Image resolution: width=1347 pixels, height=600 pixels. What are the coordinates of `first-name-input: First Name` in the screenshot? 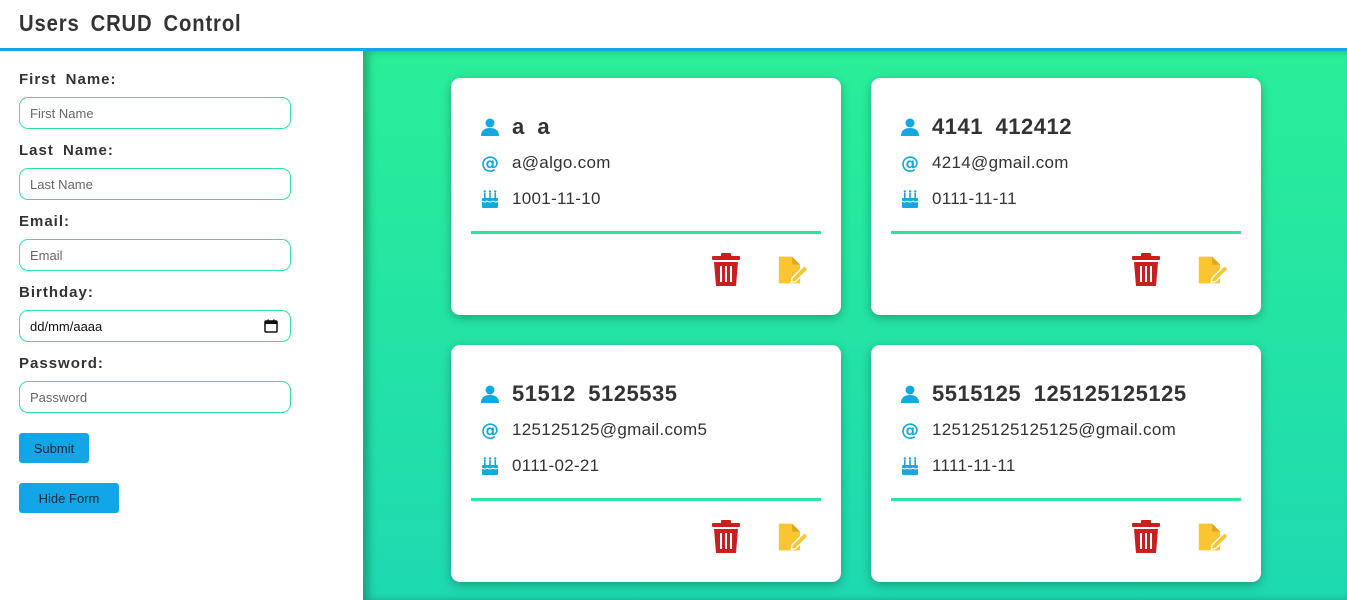 It's located at (155, 113).